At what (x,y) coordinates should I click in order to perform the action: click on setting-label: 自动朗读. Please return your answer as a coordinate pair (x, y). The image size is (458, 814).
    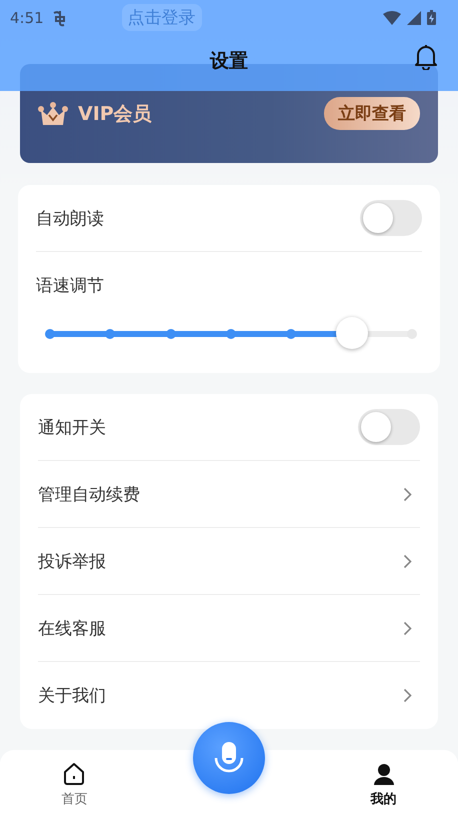
    Looking at the image, I should click on (70, 219).